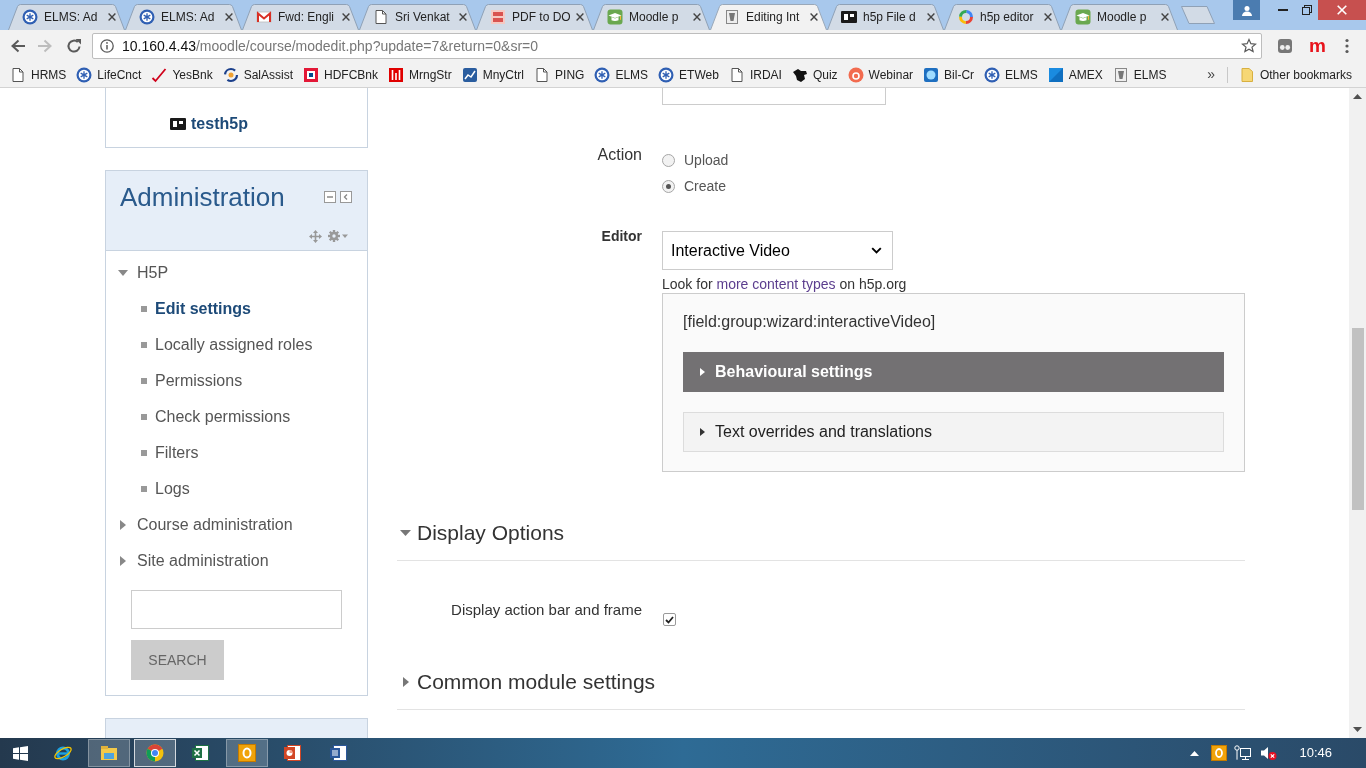 The width and height of the screenshot is (1366, 768). I want to click on block-title: Administration, so click(202, 197).